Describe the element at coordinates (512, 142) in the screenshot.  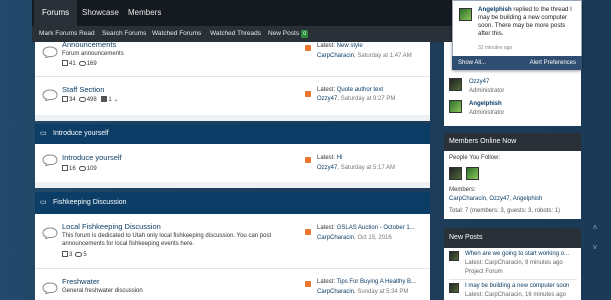
I see `members-online-header: Members Online Now` at that location.